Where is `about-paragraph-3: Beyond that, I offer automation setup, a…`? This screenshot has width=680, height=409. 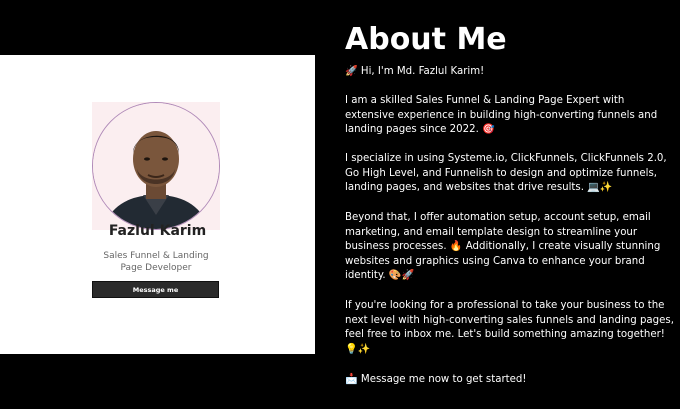 about-paragraph-3: Beyond that, I offer automation setup, a… is located at coordinates (503, 247).